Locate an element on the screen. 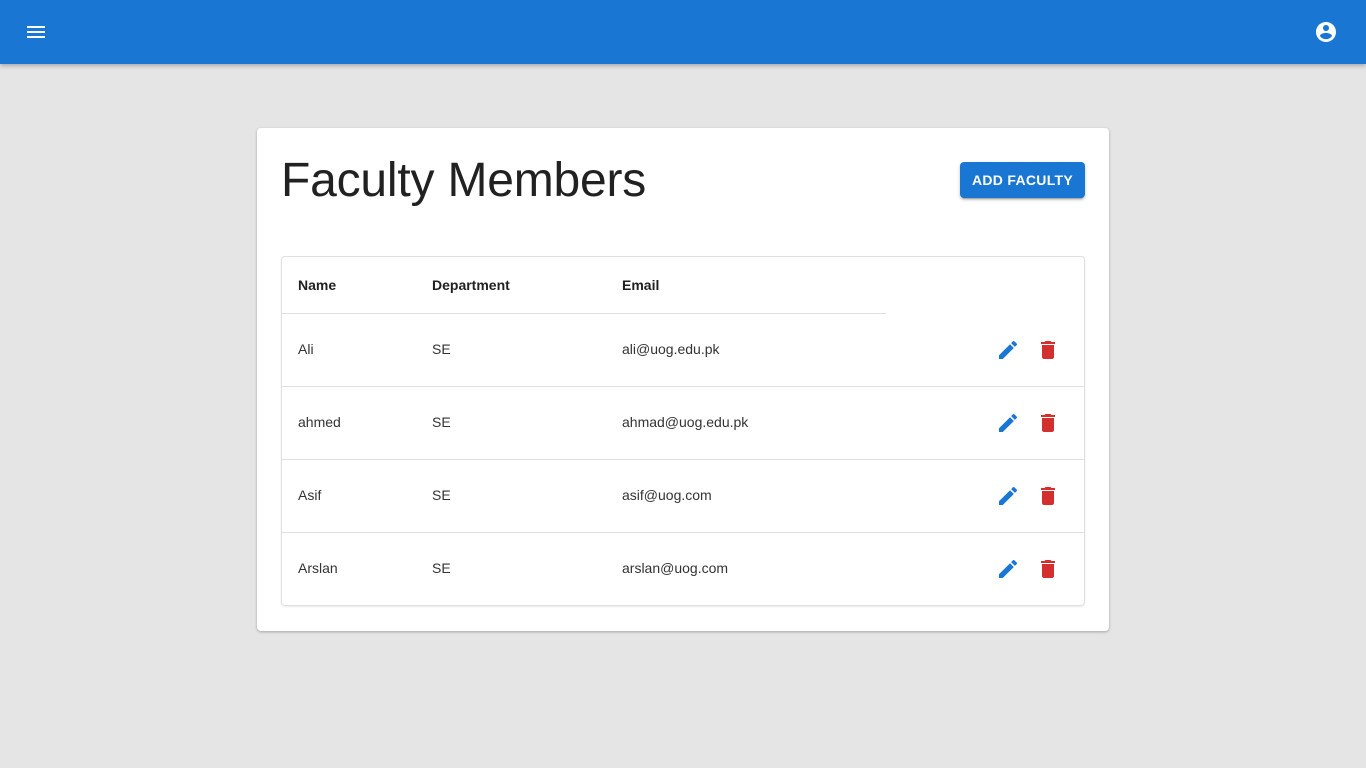 The width and height of the screenshot is (1366, 768). menu-button is located at coordinates (36, 32).